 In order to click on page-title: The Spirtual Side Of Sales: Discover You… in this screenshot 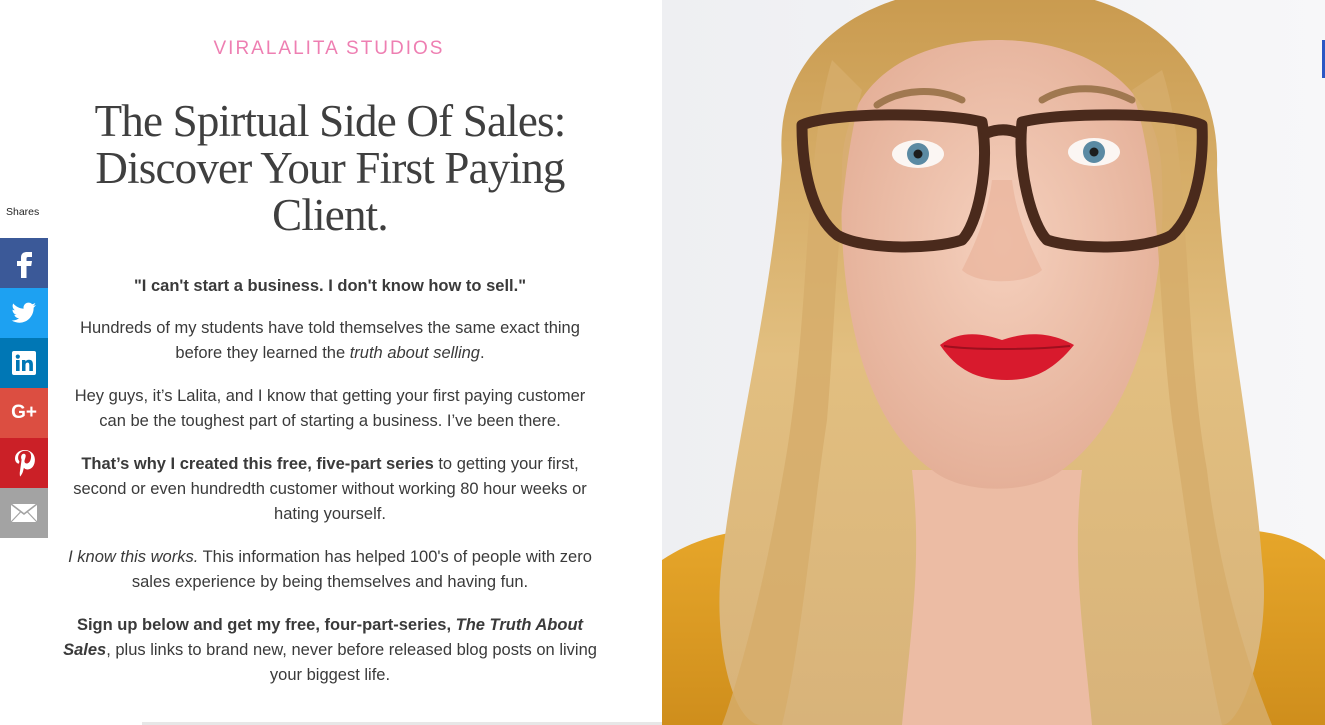, I will do `click(330, 168)`.